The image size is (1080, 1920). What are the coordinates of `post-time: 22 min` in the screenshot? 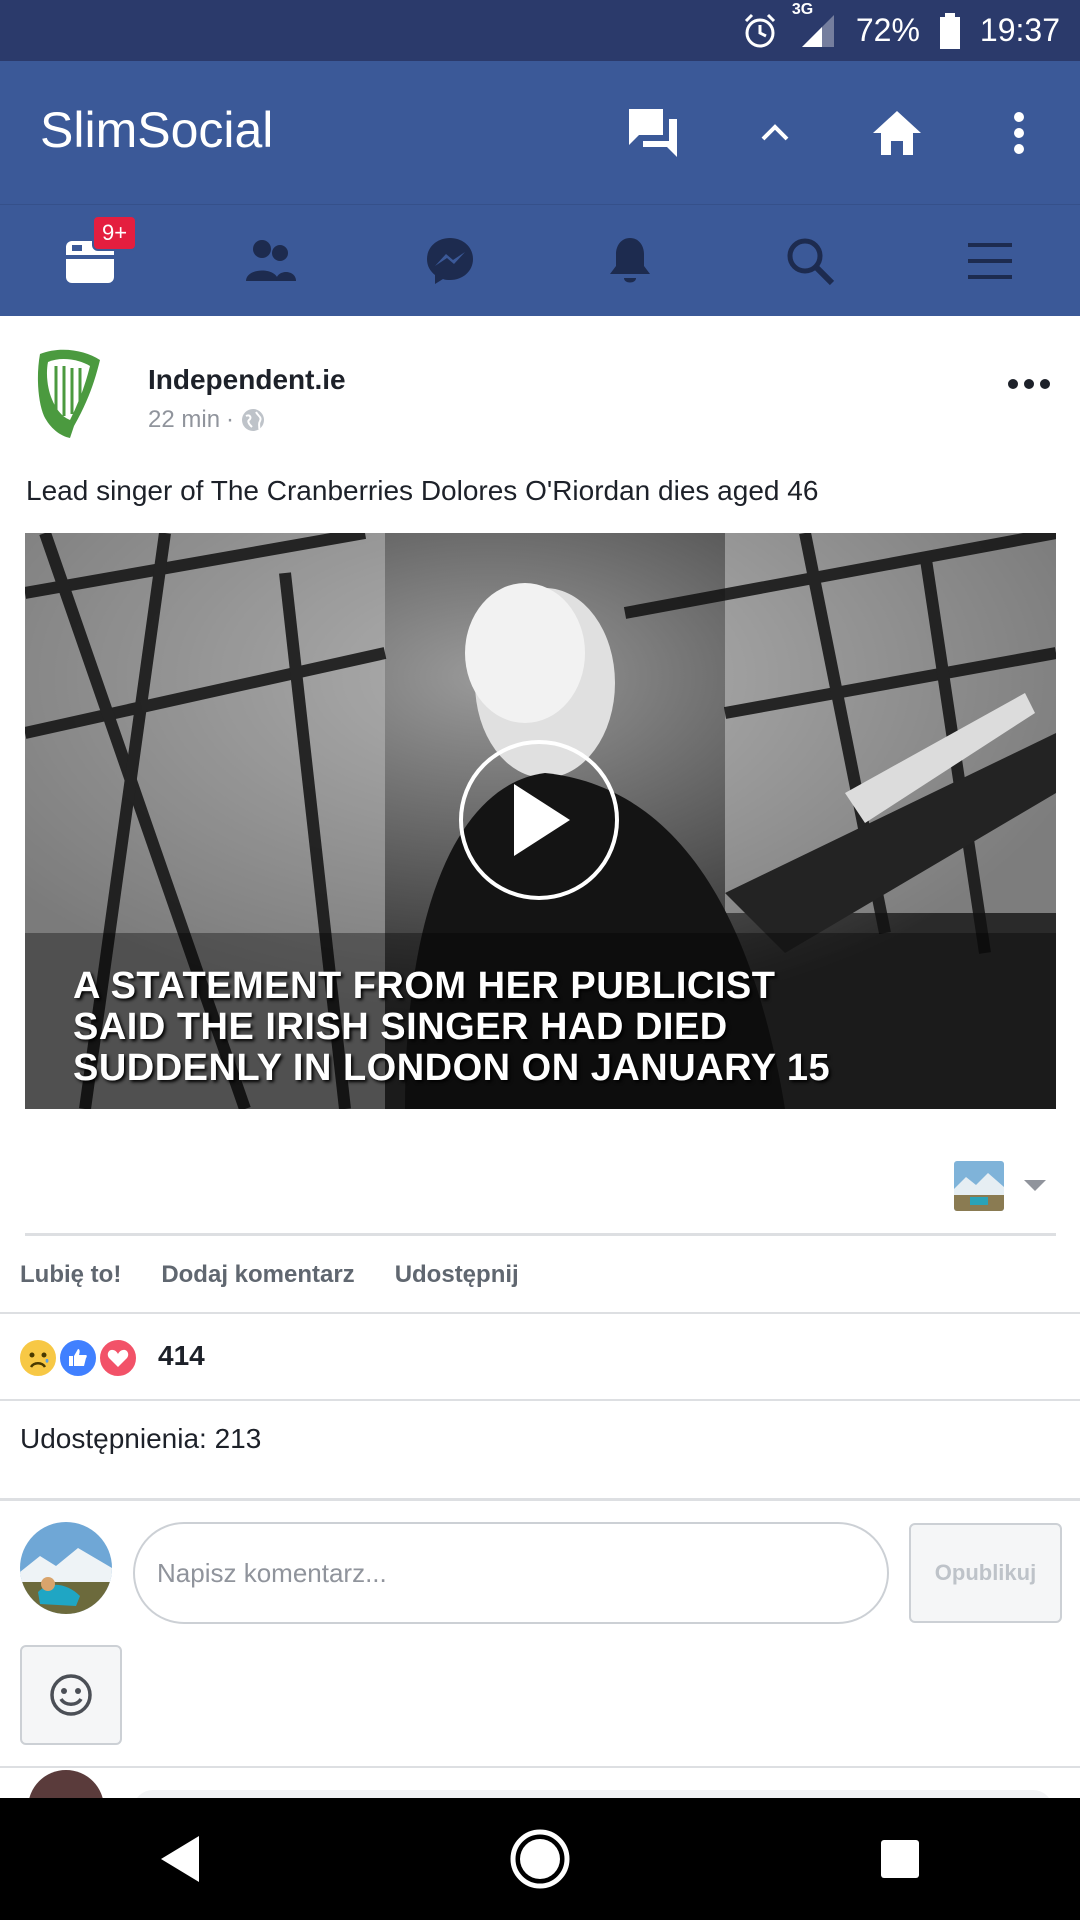 It's located at (184, 420).